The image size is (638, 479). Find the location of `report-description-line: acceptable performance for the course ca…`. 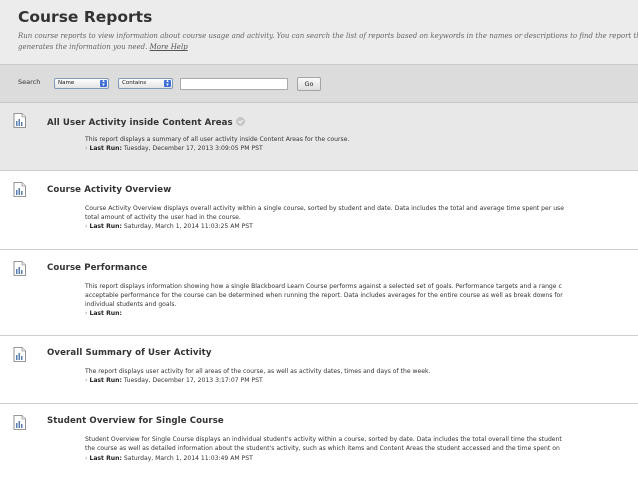

report-description-line: acceptable performance for the course ca… is located at coordinates (324, 295).